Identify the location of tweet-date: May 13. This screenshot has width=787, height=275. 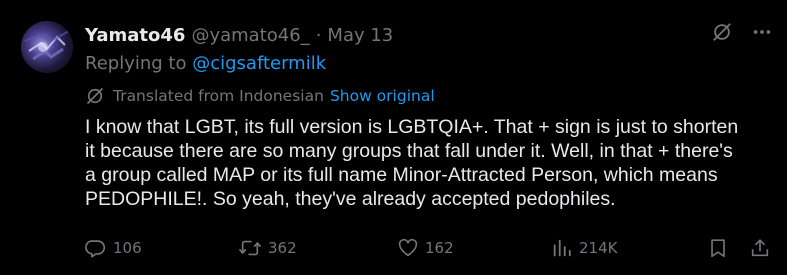
(360, 35).